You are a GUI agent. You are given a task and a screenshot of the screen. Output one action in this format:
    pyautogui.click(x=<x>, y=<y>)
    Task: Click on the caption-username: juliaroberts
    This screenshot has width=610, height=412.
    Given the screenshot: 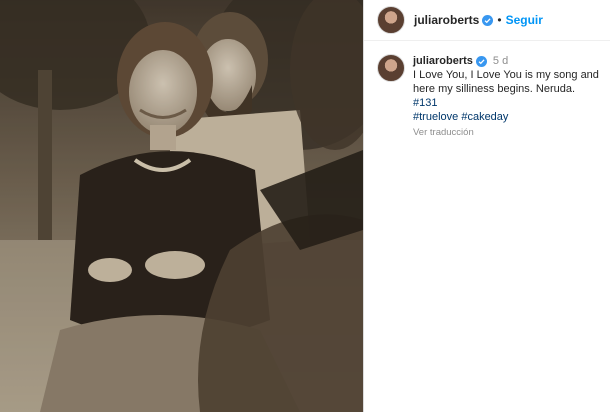 What is the action you would take?
    pyautogui.click(x=443, y=61)
    